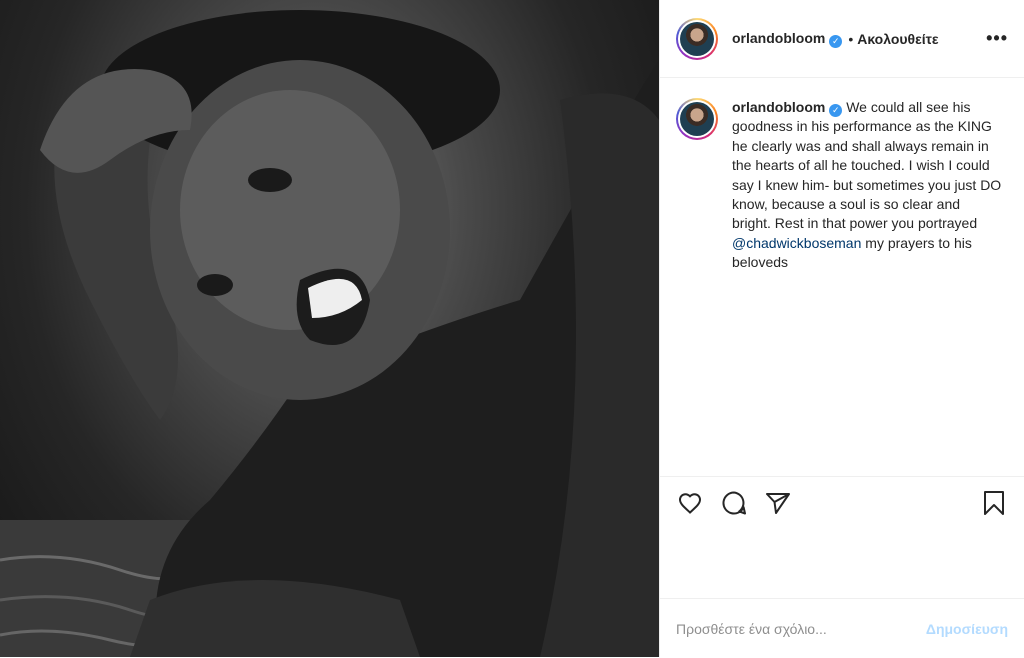  Describe the element at coordinates (779, 37) in the screenshot. I see `author-username-text: orlandobloom` at that location.